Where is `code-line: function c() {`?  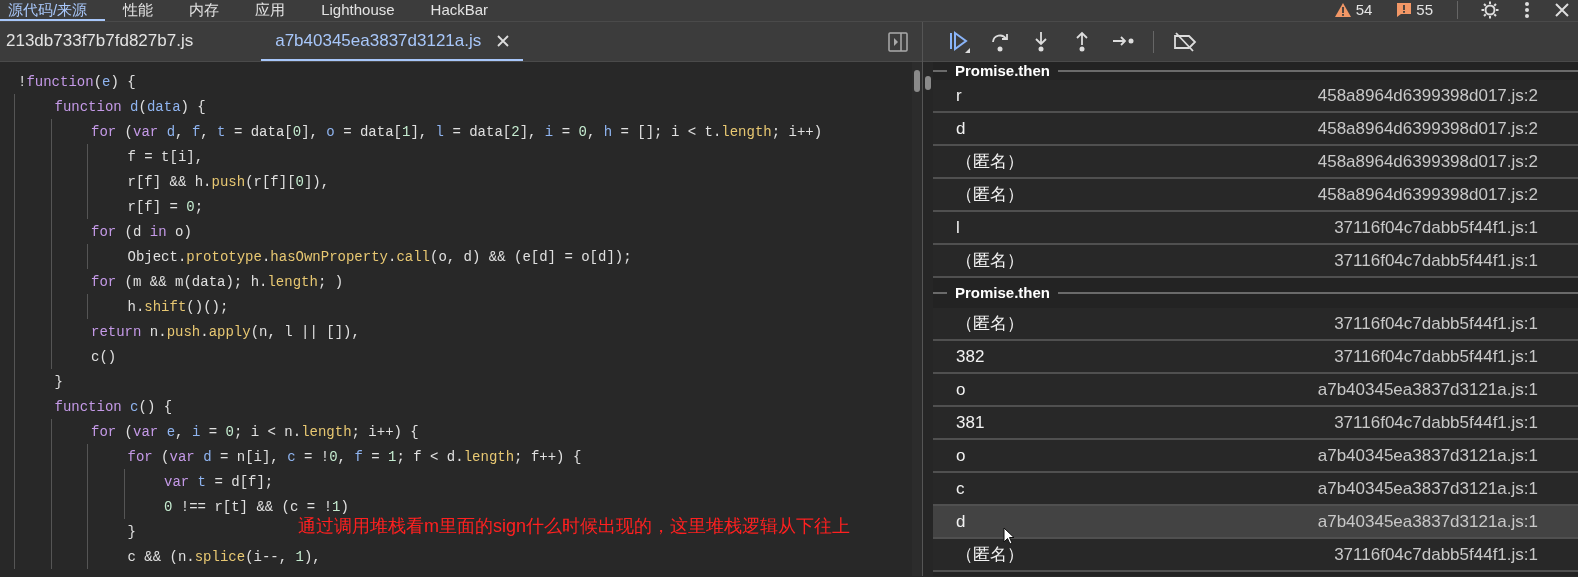 code-line: function c() { is located at coordinates (113, 406).